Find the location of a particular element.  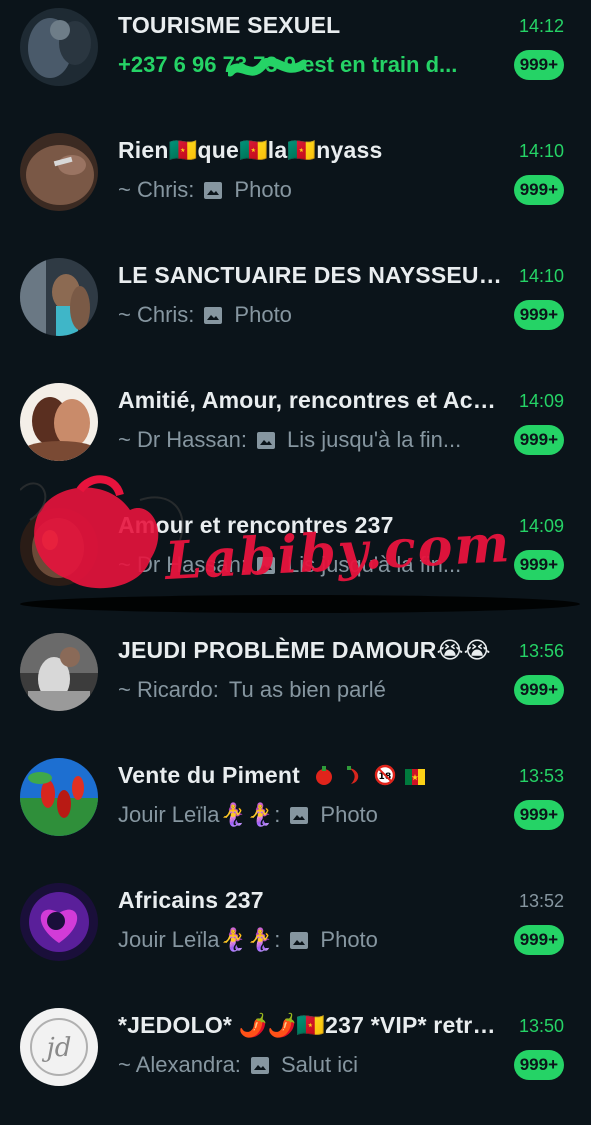

chat-row-vente-du-piment: Vente du Piment 18 13:53 is located at coordinates (295, 812).